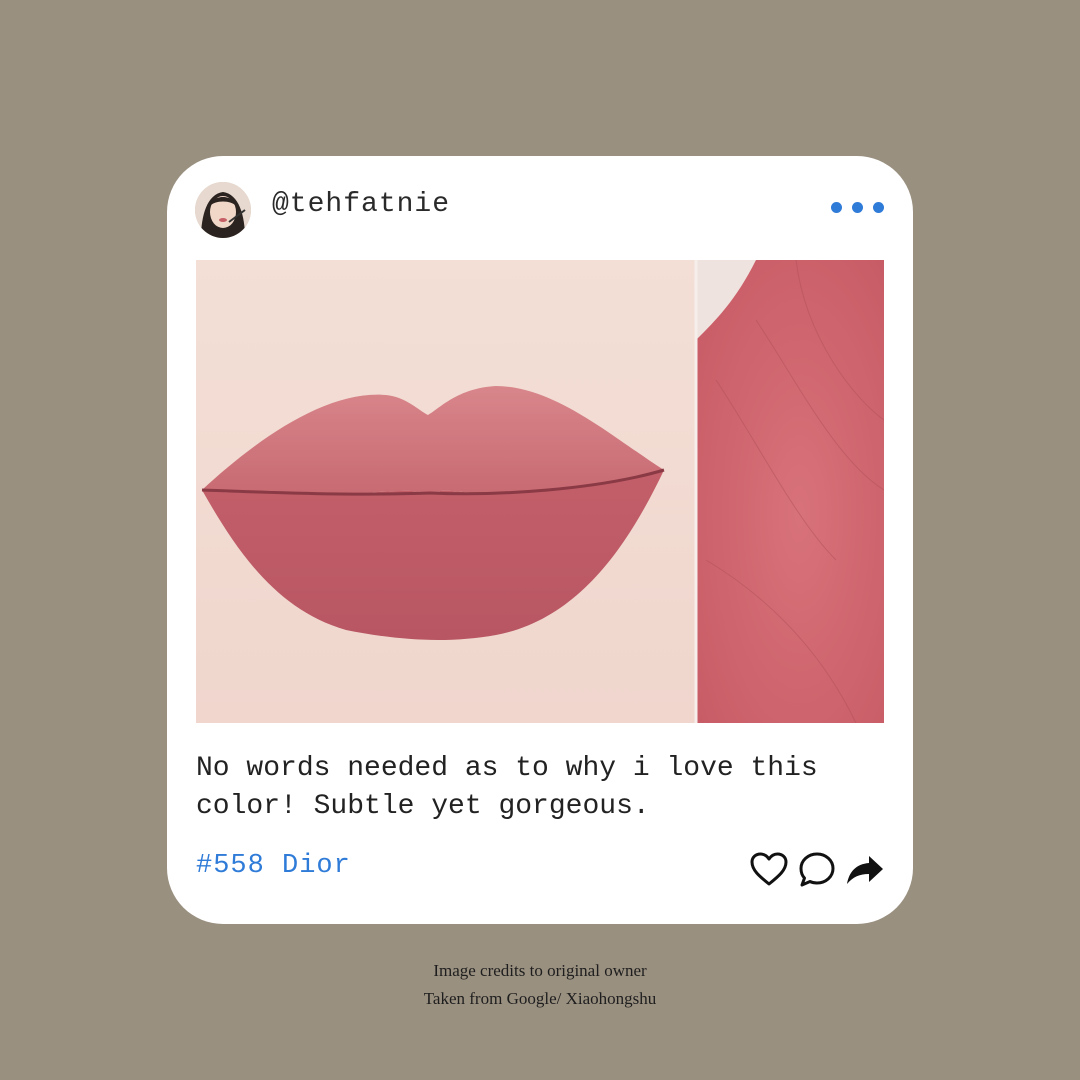  What do you see at coordinates (865, 870) in the screenshot?
I see `share-icon` at bounding box center [865, 870].